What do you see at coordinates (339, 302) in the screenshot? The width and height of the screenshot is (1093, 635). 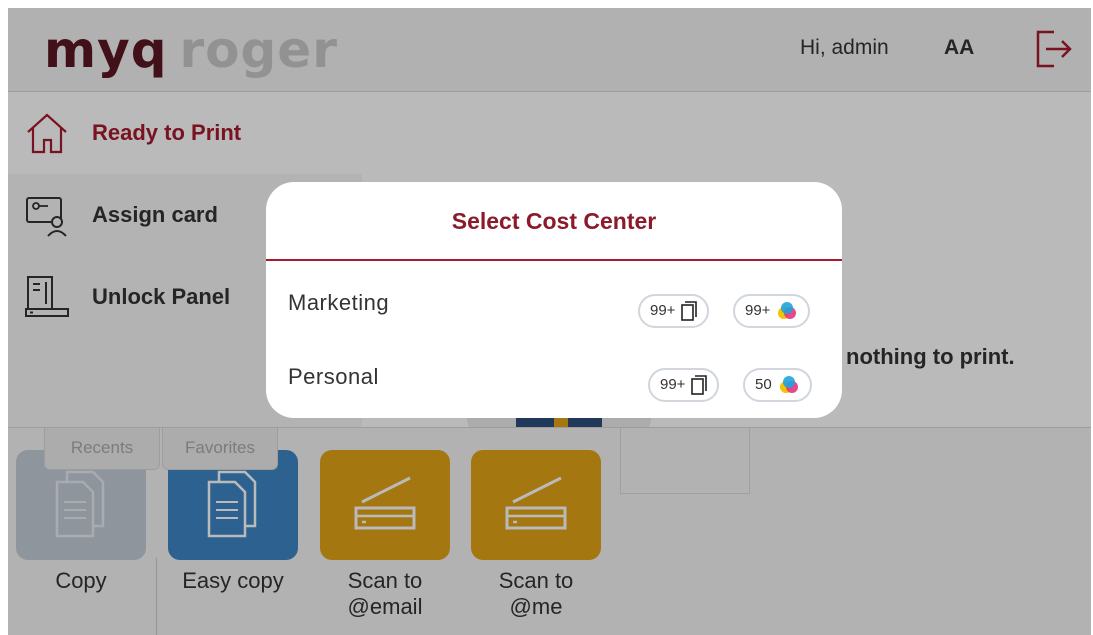 I see `cost-center-name: Marketing` at bounding box center [339, 302].